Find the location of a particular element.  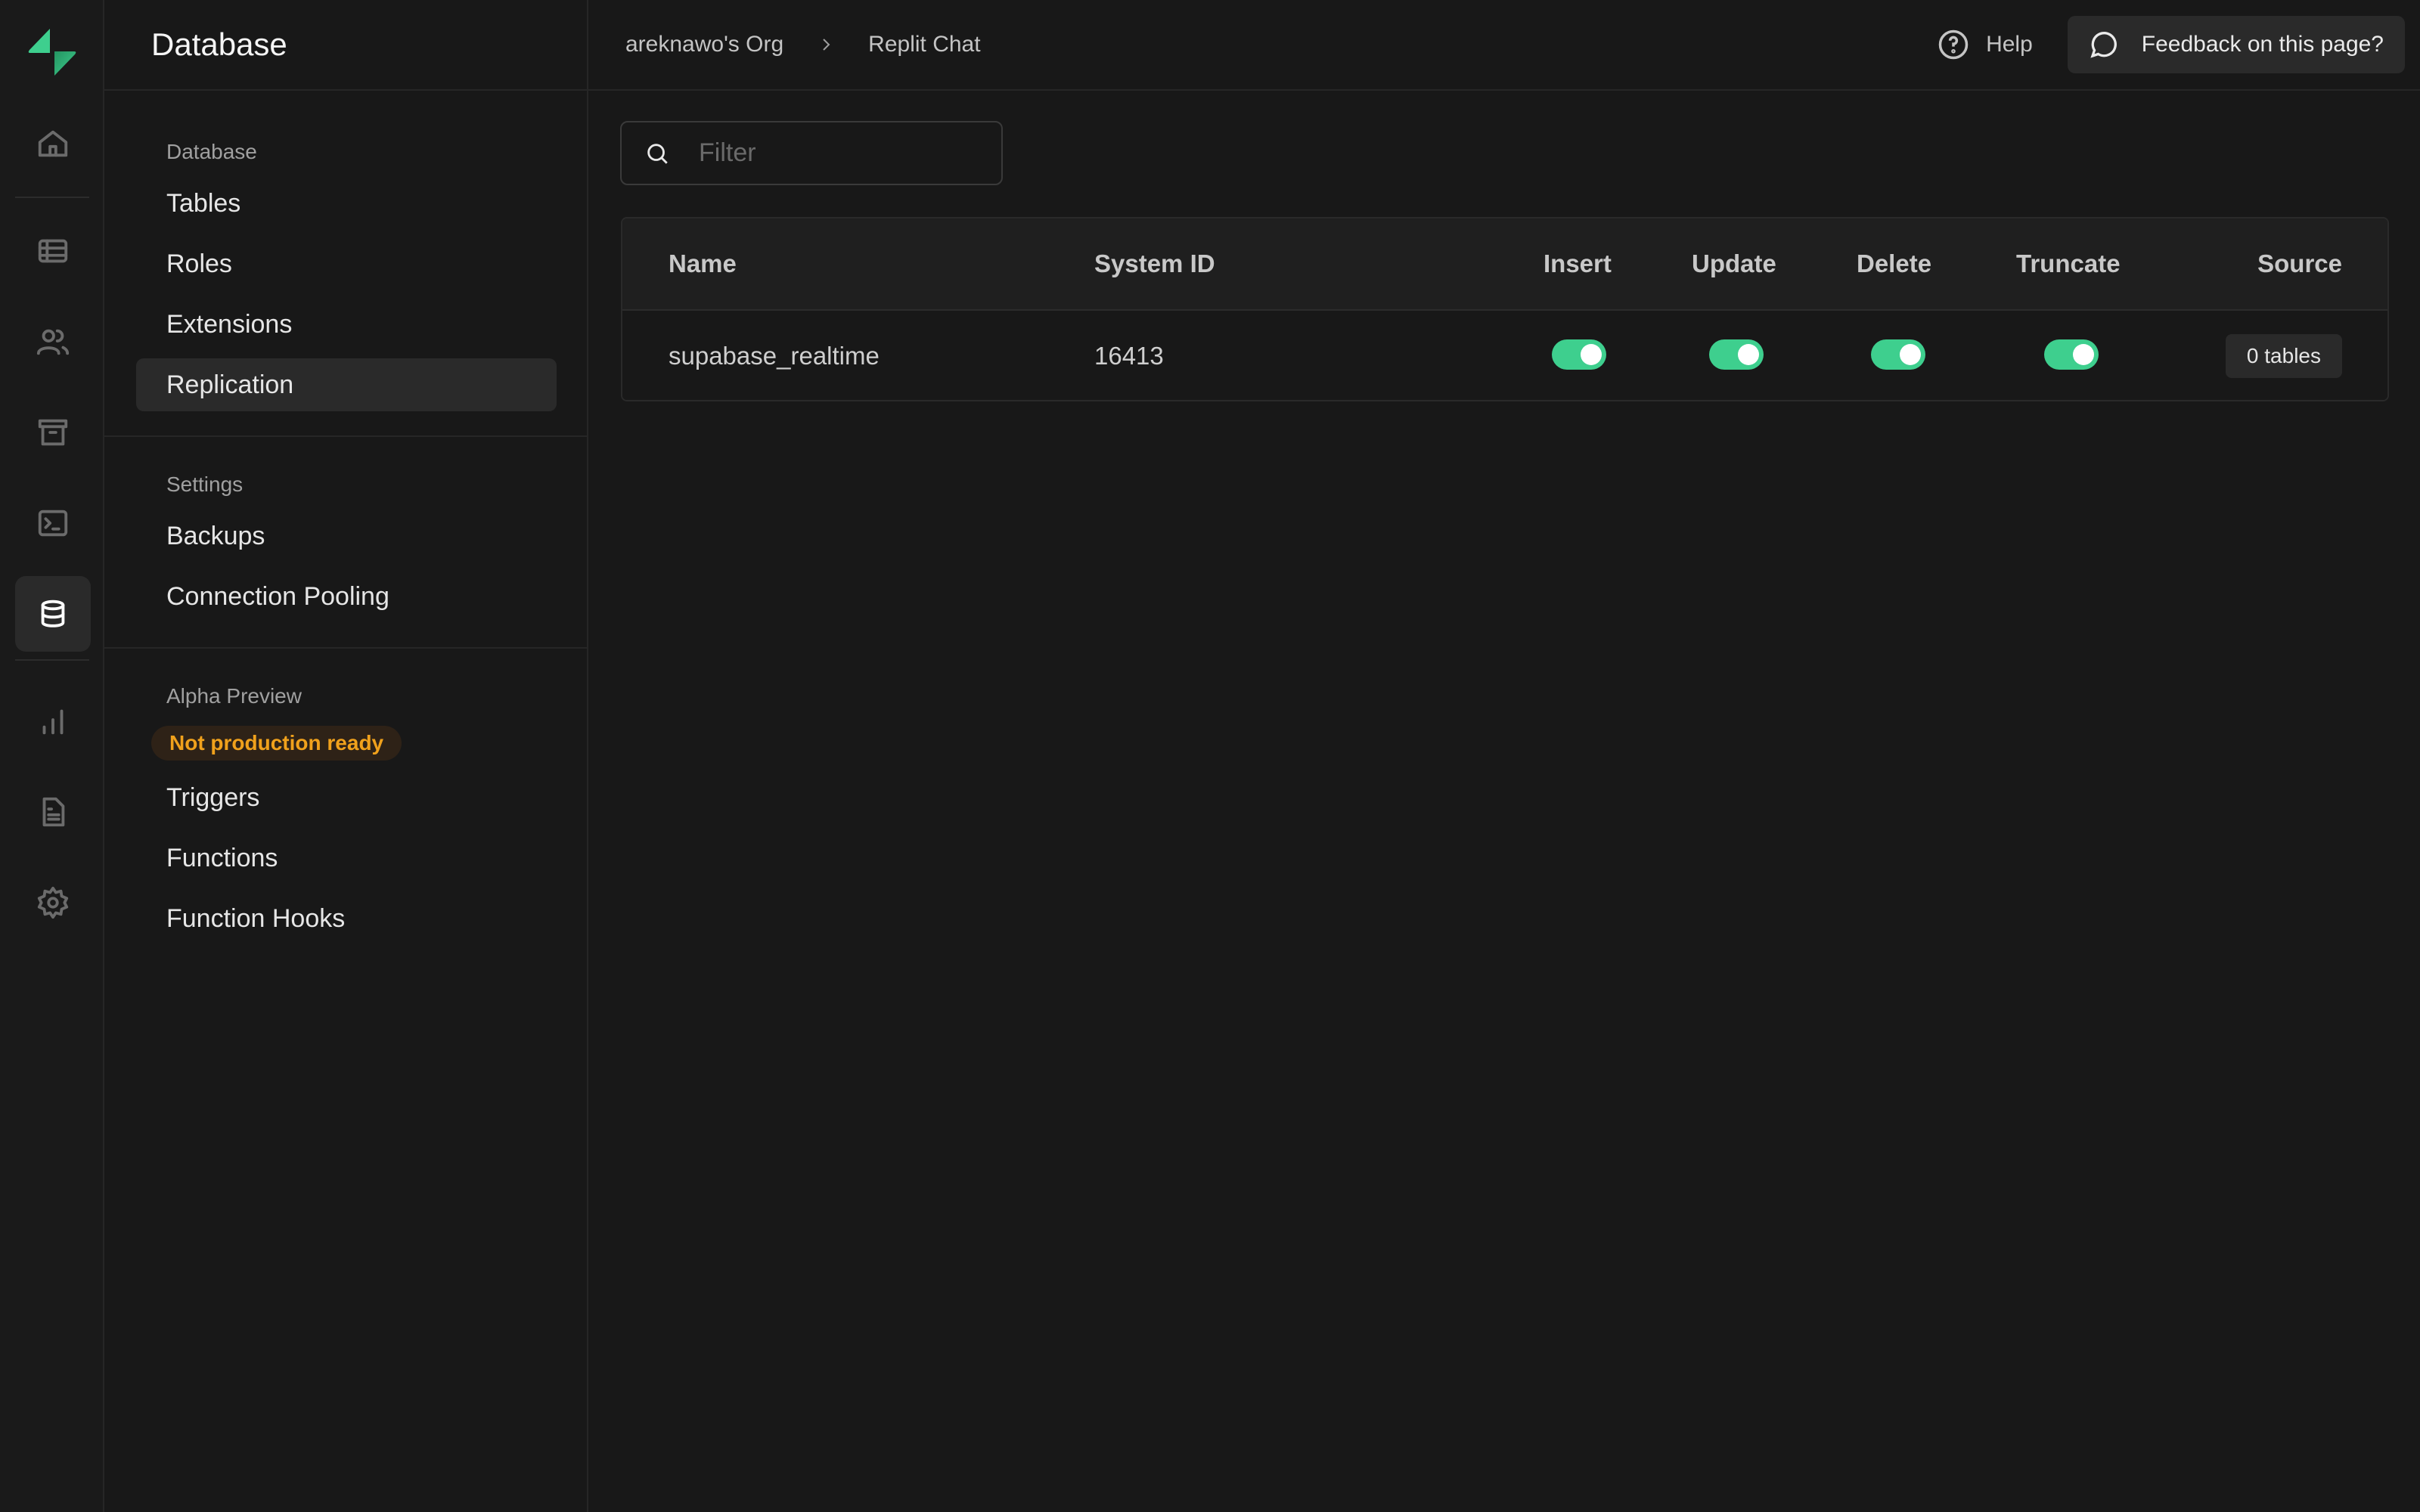

sidebar-item-connection-pooling: Connection Pooling is located at coordinates (346, 596).